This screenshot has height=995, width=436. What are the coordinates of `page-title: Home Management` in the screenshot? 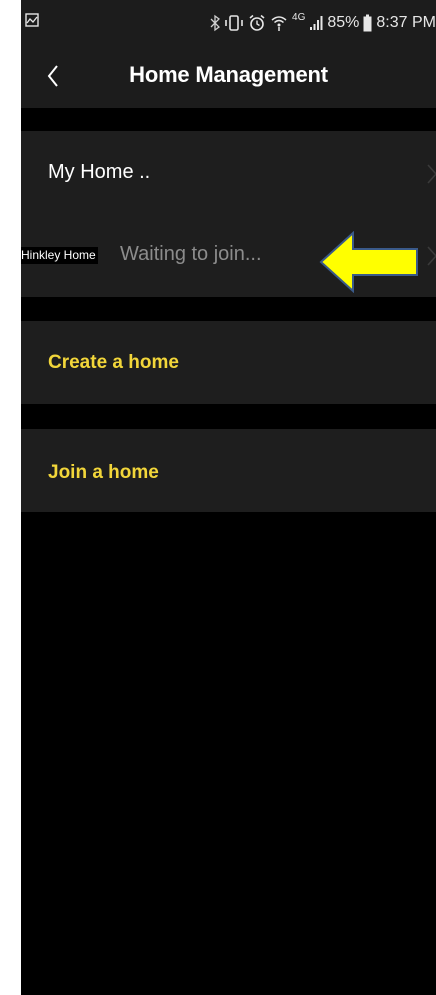 It's located at (228, 74).